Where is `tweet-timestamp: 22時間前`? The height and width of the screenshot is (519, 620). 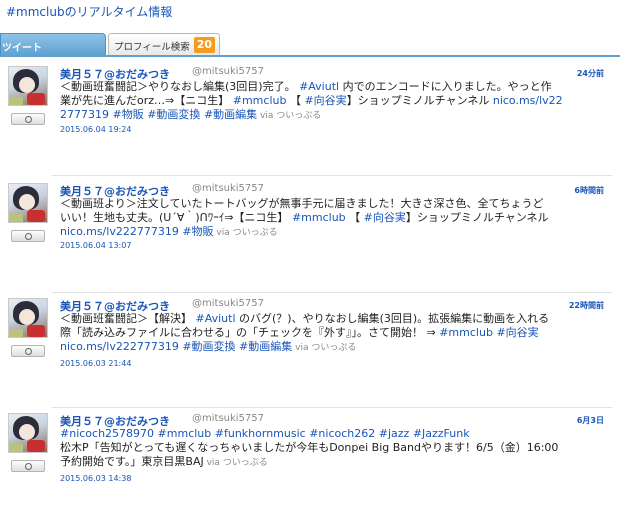 tweet-timestamp: 22時間前 is located at coordinates (586, 305).